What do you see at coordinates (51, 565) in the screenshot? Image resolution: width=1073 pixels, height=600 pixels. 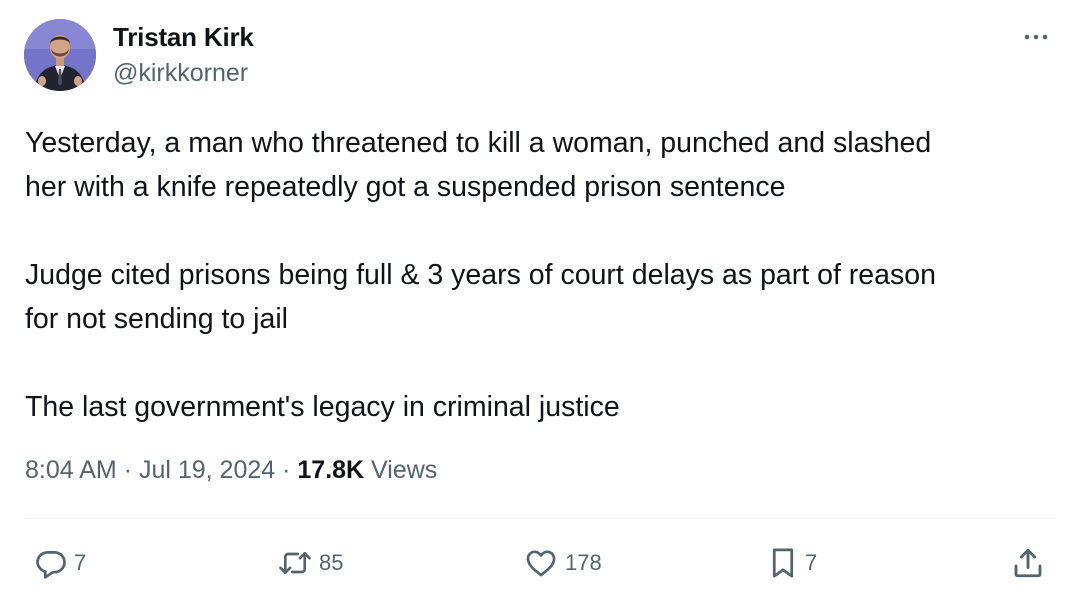 I see `reply-icon` at bounding box center [51, 565].